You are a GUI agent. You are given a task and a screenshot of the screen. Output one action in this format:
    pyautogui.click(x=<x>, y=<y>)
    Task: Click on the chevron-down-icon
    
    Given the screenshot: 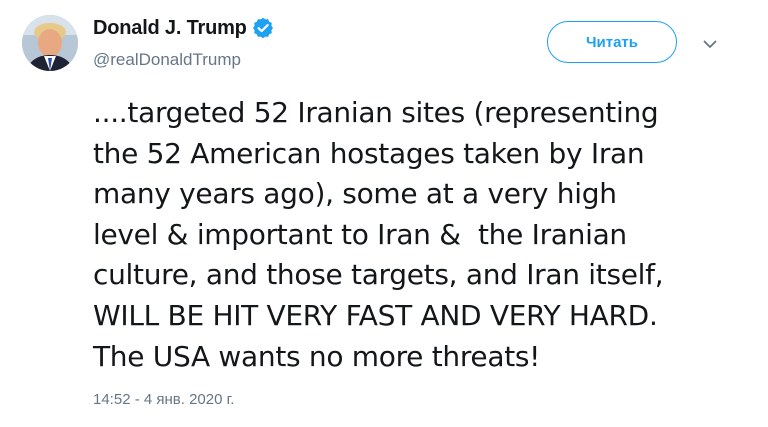 What is the action you would take?
    pyautogui.click(x=710, y=44)
    